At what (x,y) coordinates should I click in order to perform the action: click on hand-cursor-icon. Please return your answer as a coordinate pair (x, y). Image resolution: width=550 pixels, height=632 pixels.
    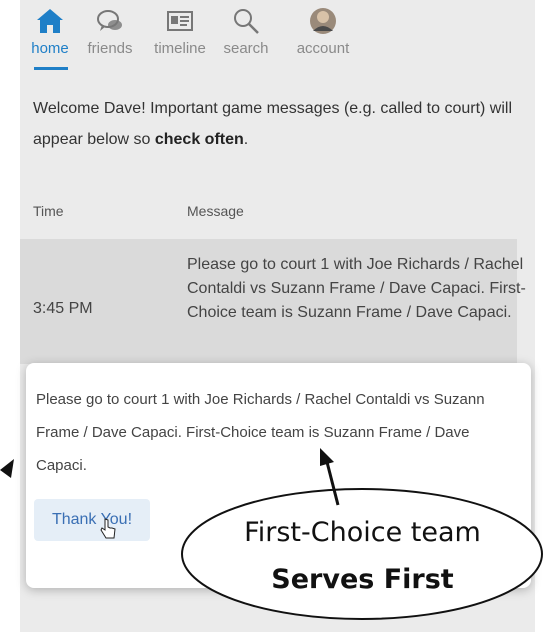
    Looking at the image, I should click on (108, 528).